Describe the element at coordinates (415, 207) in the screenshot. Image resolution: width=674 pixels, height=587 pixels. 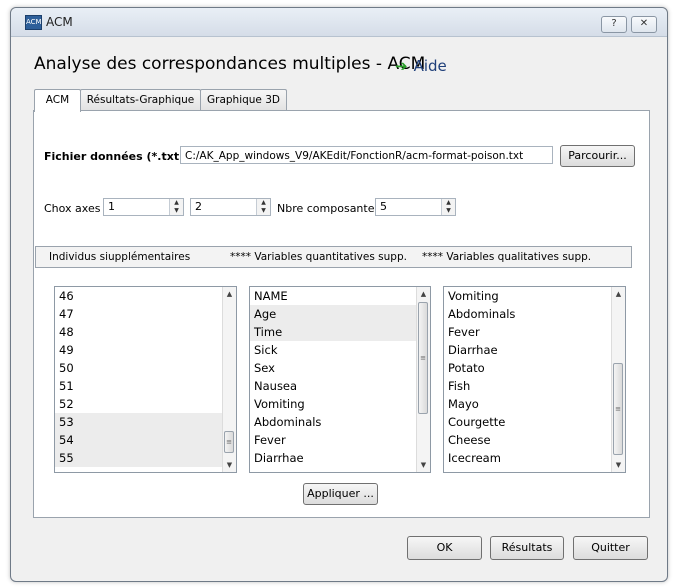
I see `components-spinbox: 5 ▲ ▼` at that location.